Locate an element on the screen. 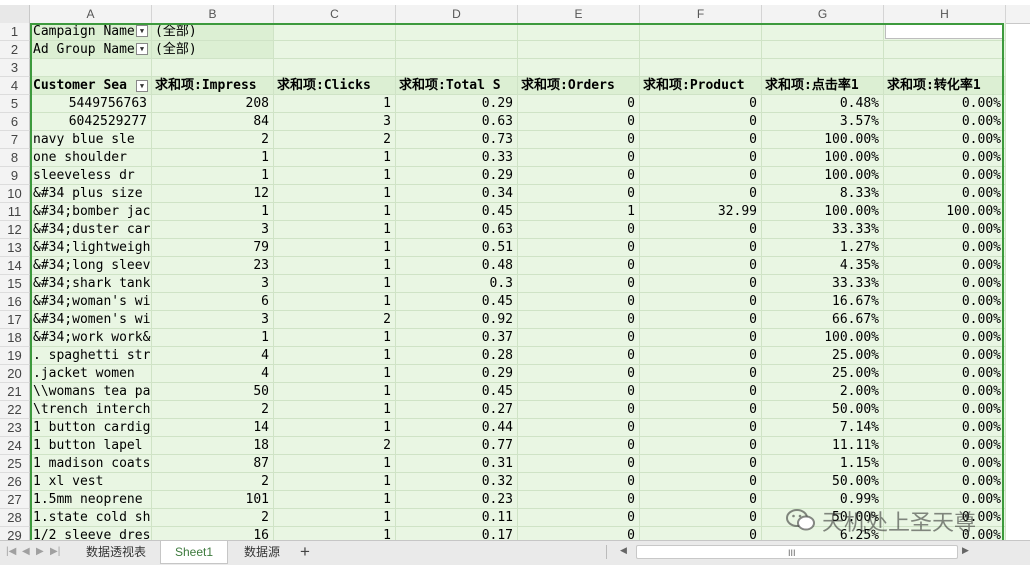 This screenshot has height=565, width=1030. column-header-h: H is located at coordinates (945, 14).